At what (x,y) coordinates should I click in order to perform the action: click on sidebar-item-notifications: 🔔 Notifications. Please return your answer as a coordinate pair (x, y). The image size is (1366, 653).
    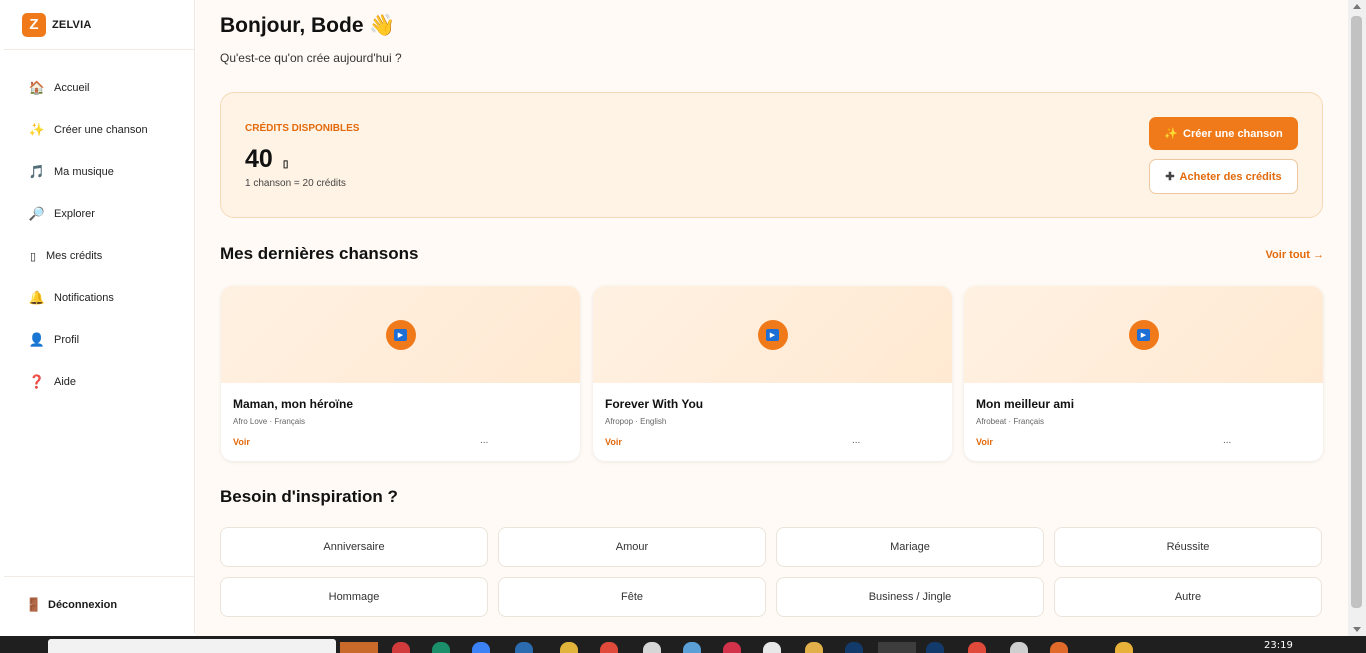
    Looking at the image, I should click on (99, 298).